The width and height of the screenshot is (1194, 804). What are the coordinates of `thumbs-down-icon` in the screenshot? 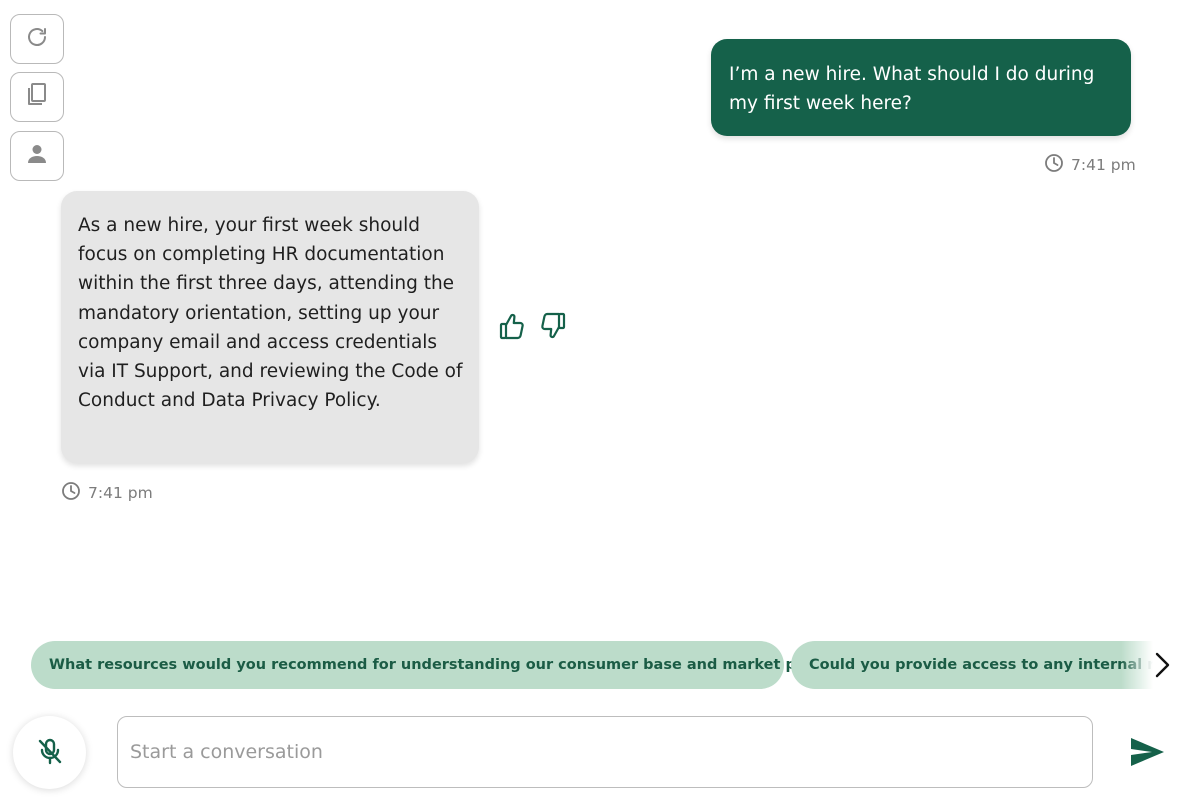 It's located at (553, 328).